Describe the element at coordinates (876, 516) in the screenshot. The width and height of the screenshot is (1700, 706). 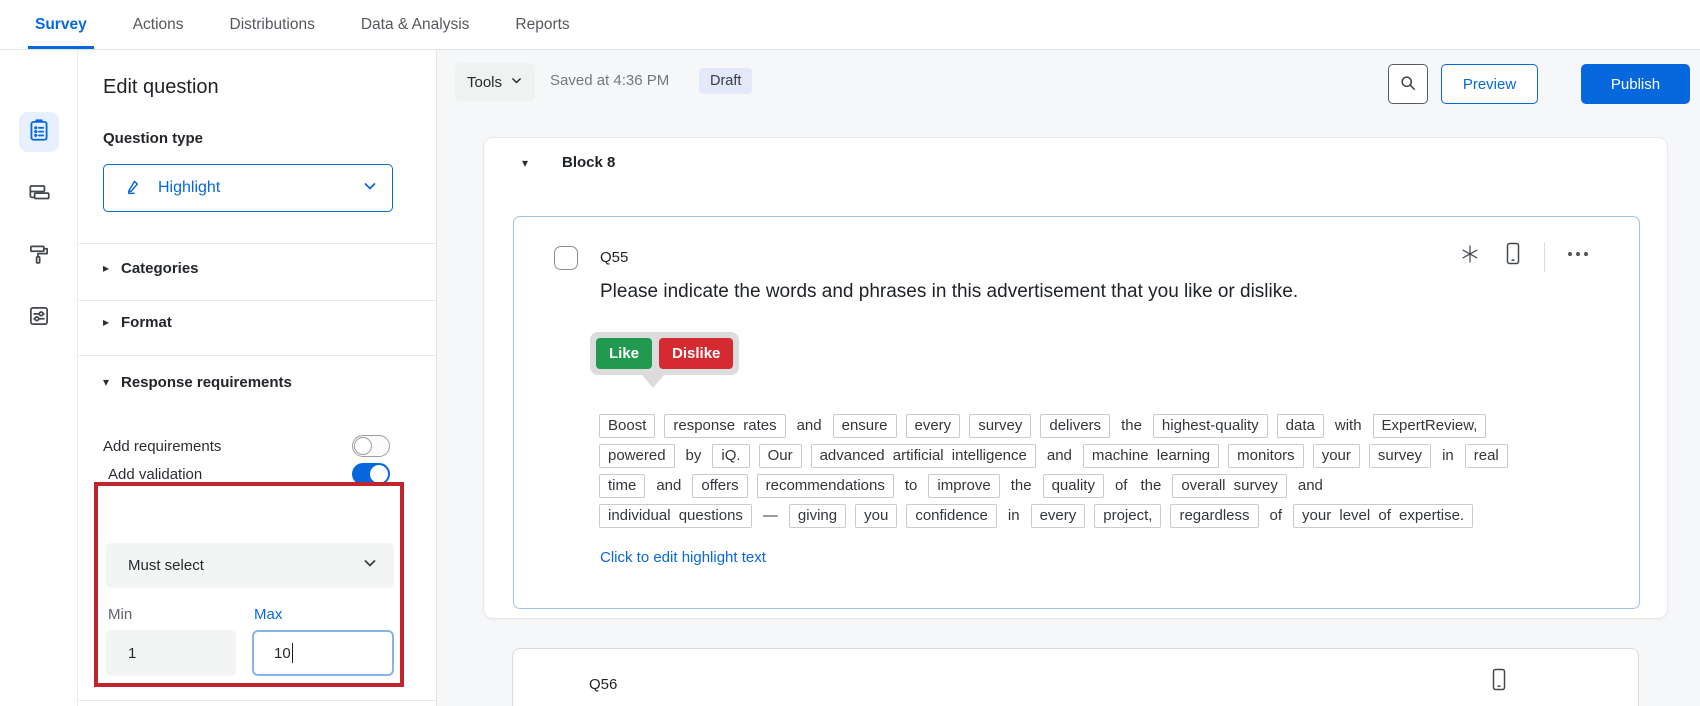
I see `highlight-token: you` at that location.